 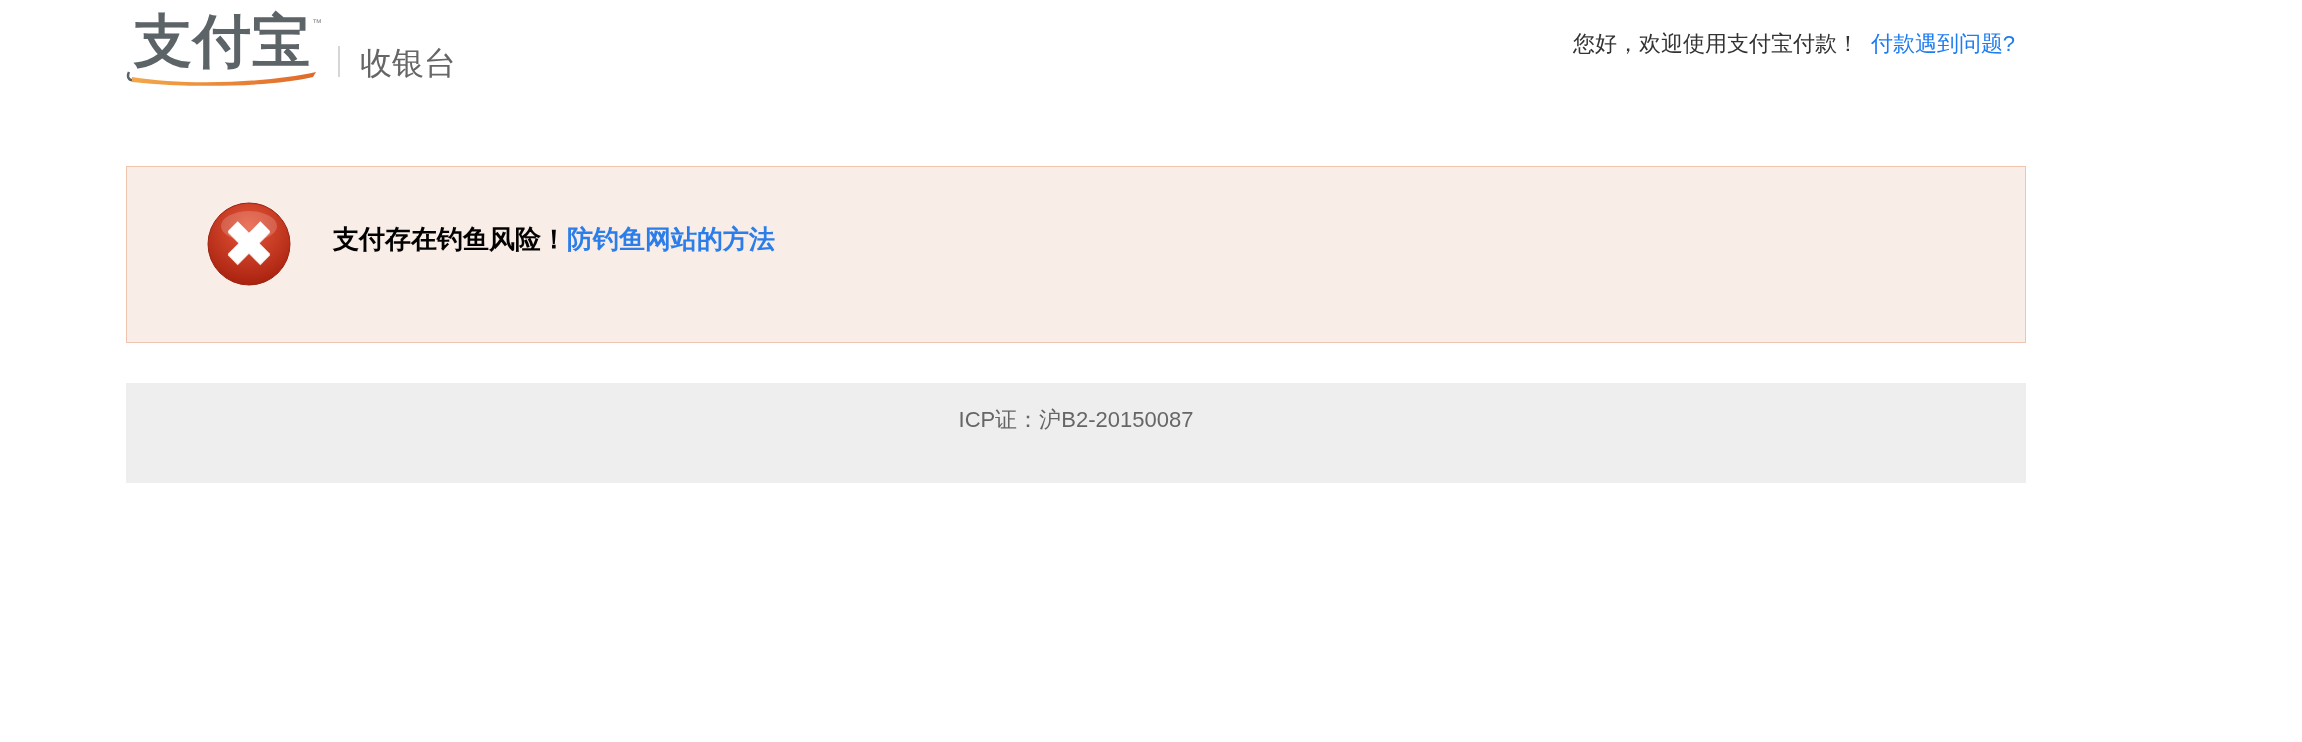 What do you see at coordinates (408, 63) in the screenshot?
I see `product-title: 收银台` at bounding box center [408, 63].